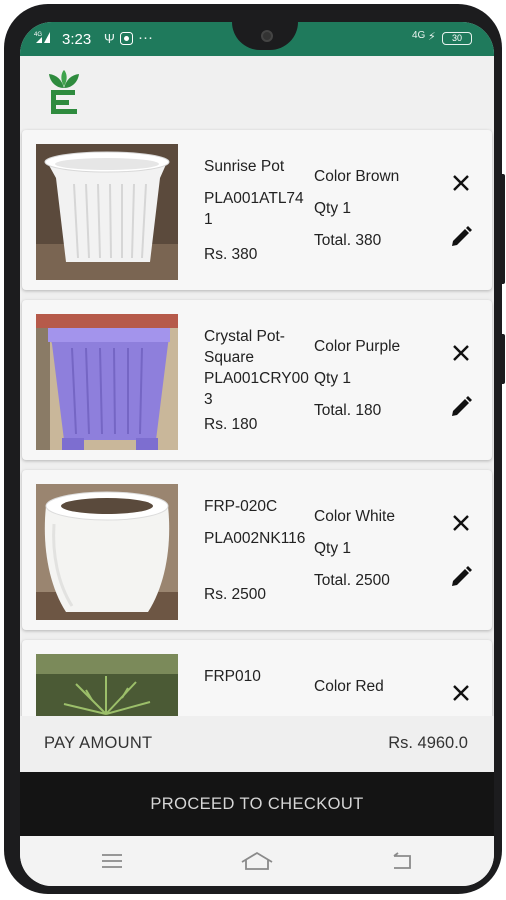 The image size is (506, 900). Describe the element at coordinates (231, 424) in the screenshot. I see `product-price: Rs. 180` at that location.